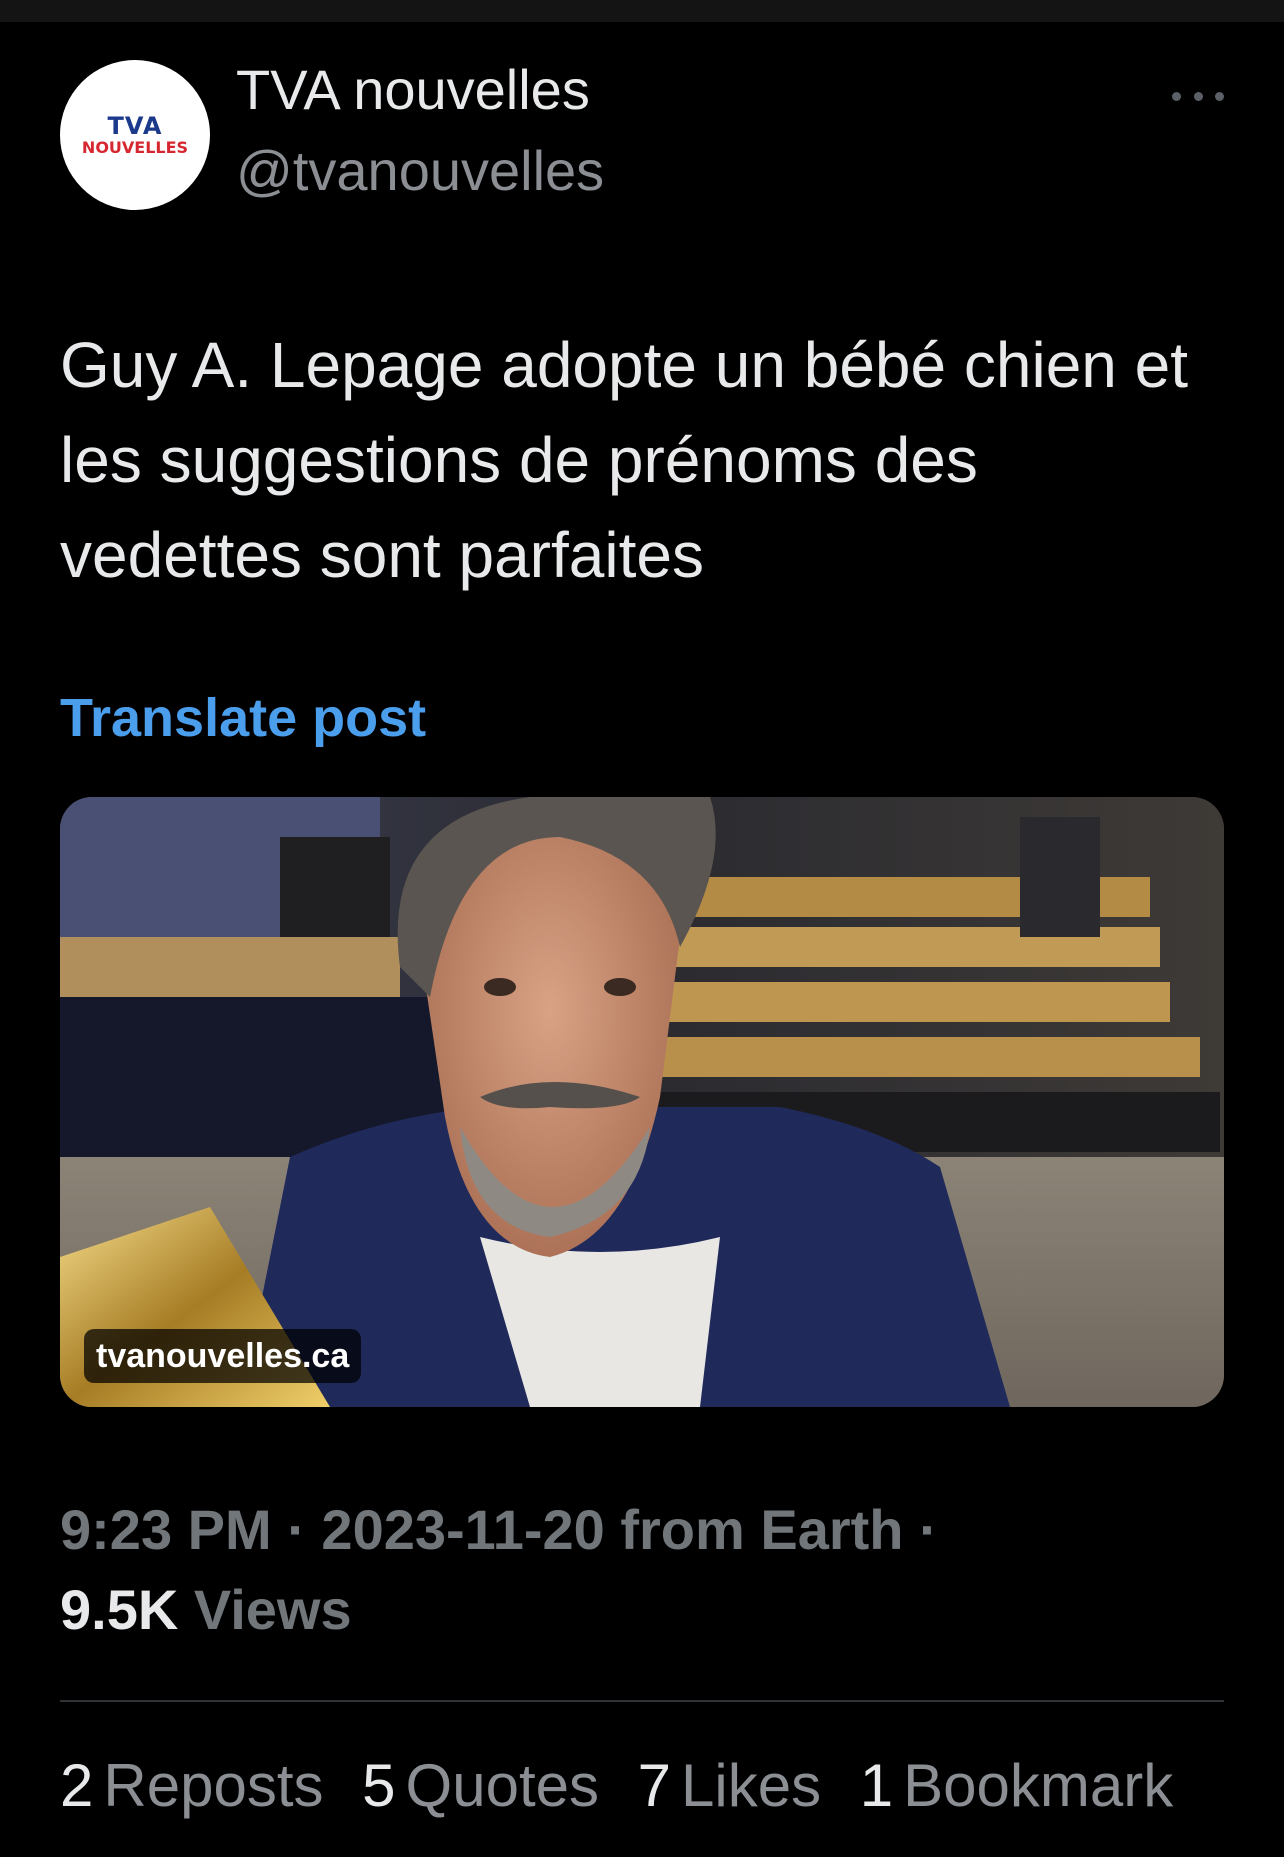 This screenshot has height=1857, width=1284. Describe the element at coordinates (876, 1785) in the screenshot. I see `bookmarks-count: 1` at that location.